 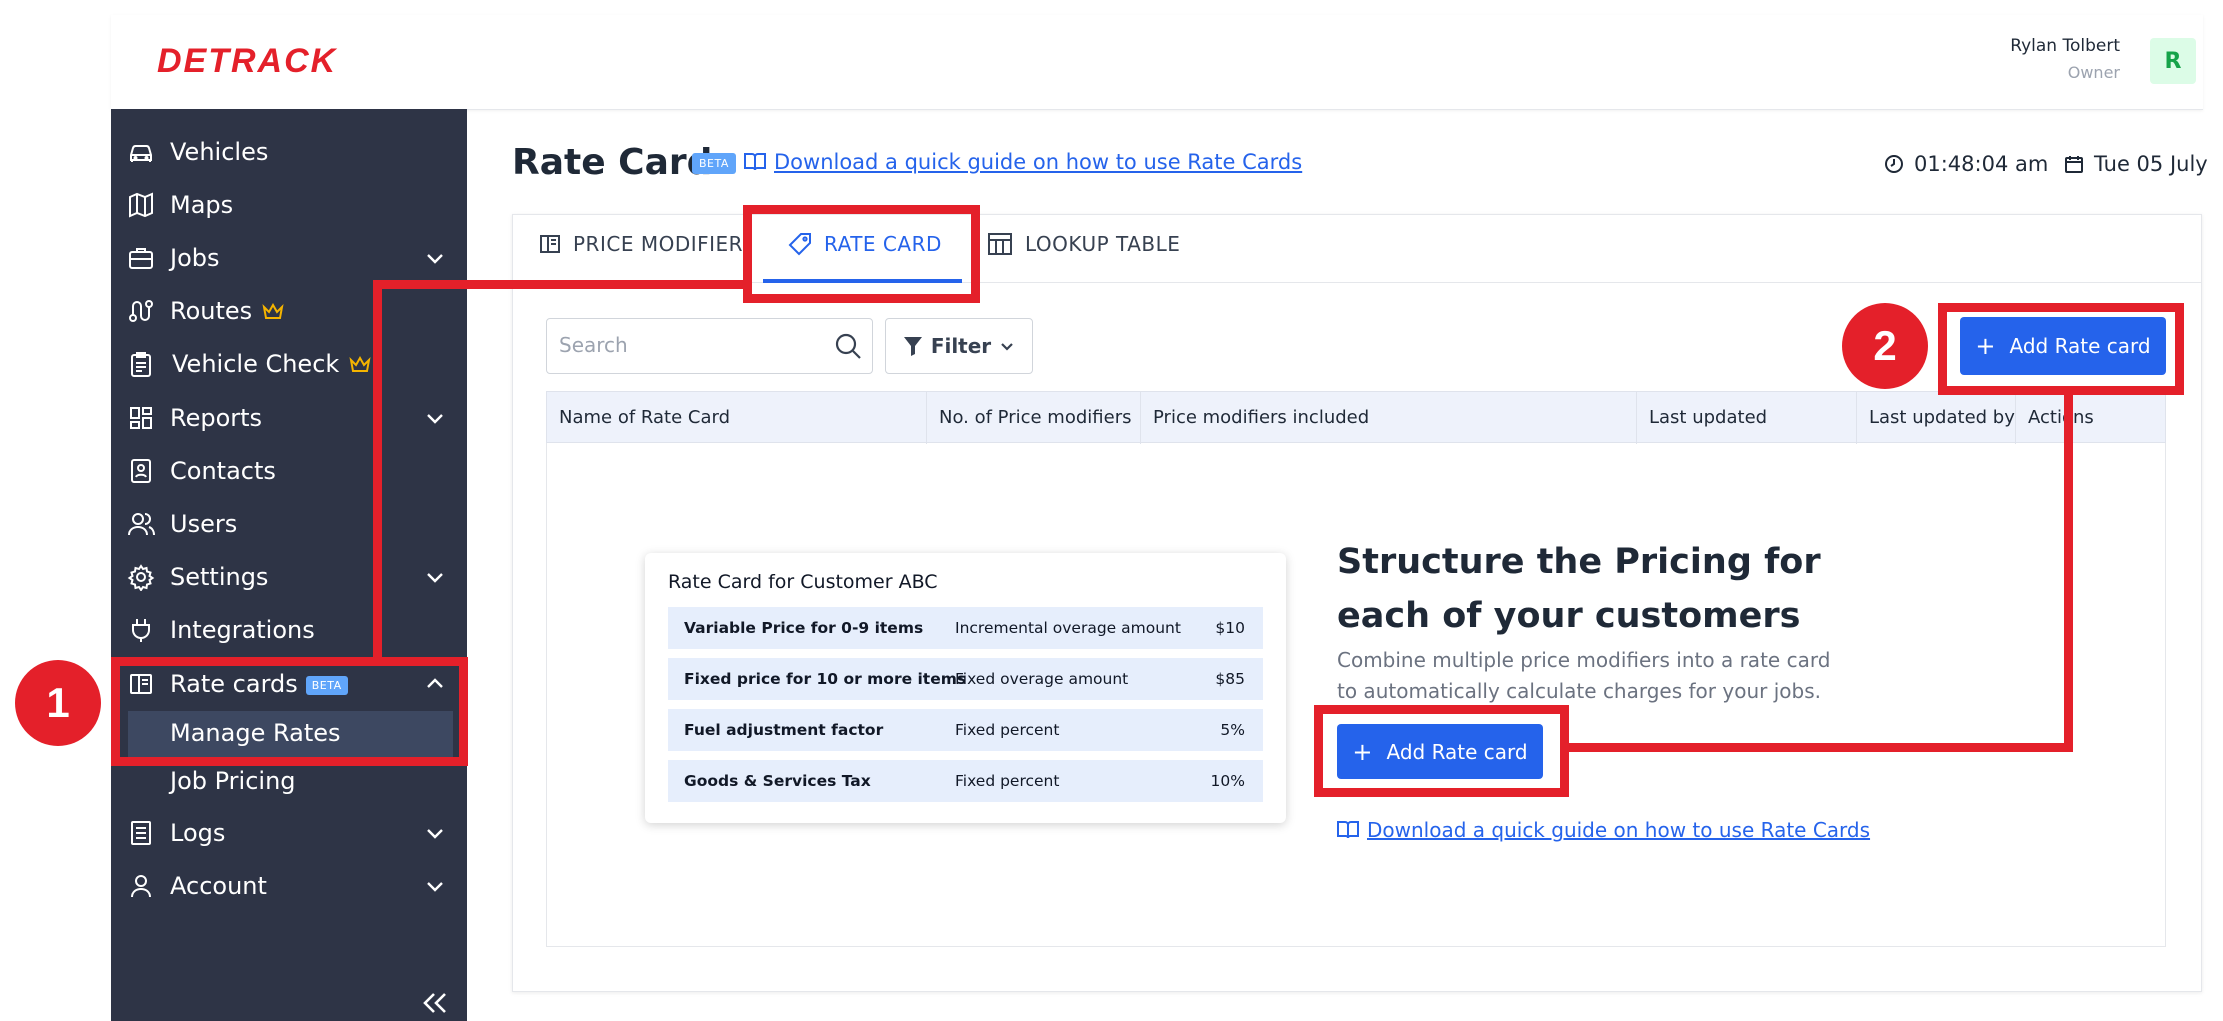 What do you see at coordinates (219, 577) in the screenshot?
I see `sidebar-item-label: Settings` at bounding box center [219, 577].